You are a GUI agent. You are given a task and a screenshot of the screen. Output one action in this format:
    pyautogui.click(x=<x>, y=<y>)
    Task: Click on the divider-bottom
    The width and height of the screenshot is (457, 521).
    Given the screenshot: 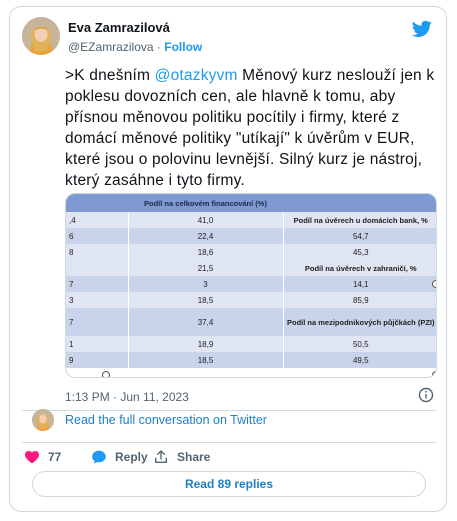 What is the action you would take?
    pyautogui.click(x=229, y=442)
    